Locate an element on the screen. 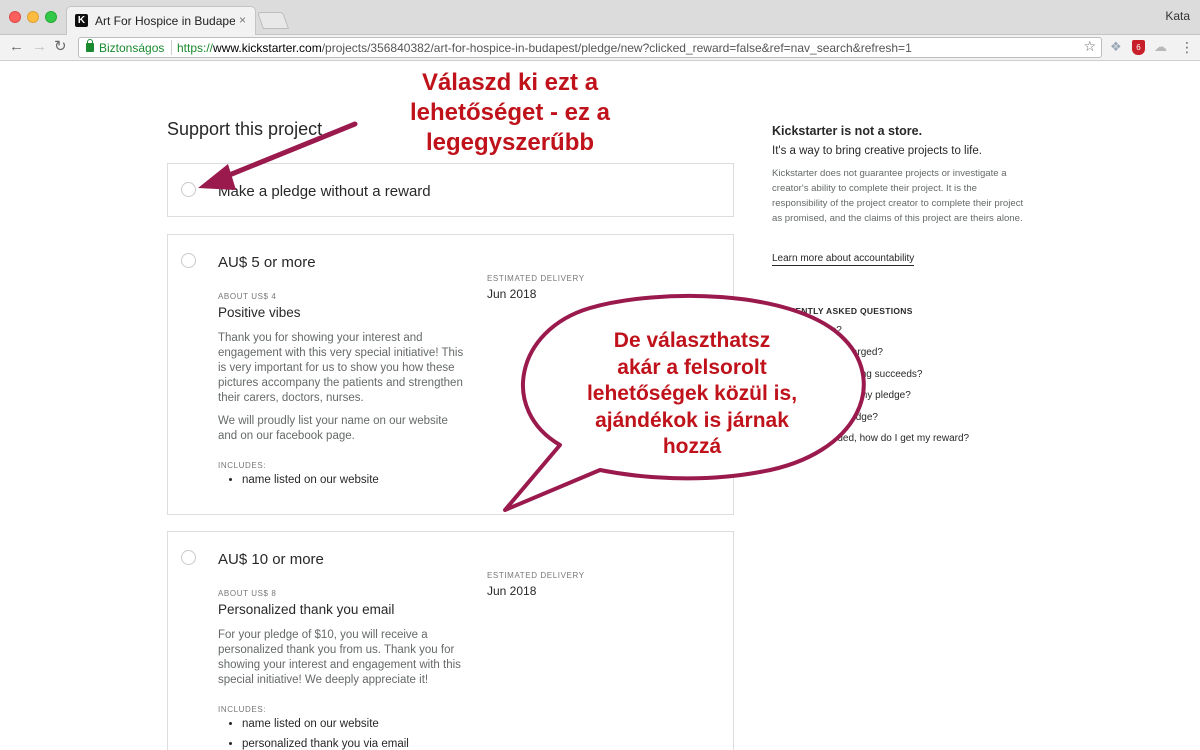 This screenshot has width=1200, height=750. shield-extension-icon: 6 is located at coordinates (1138, 47).